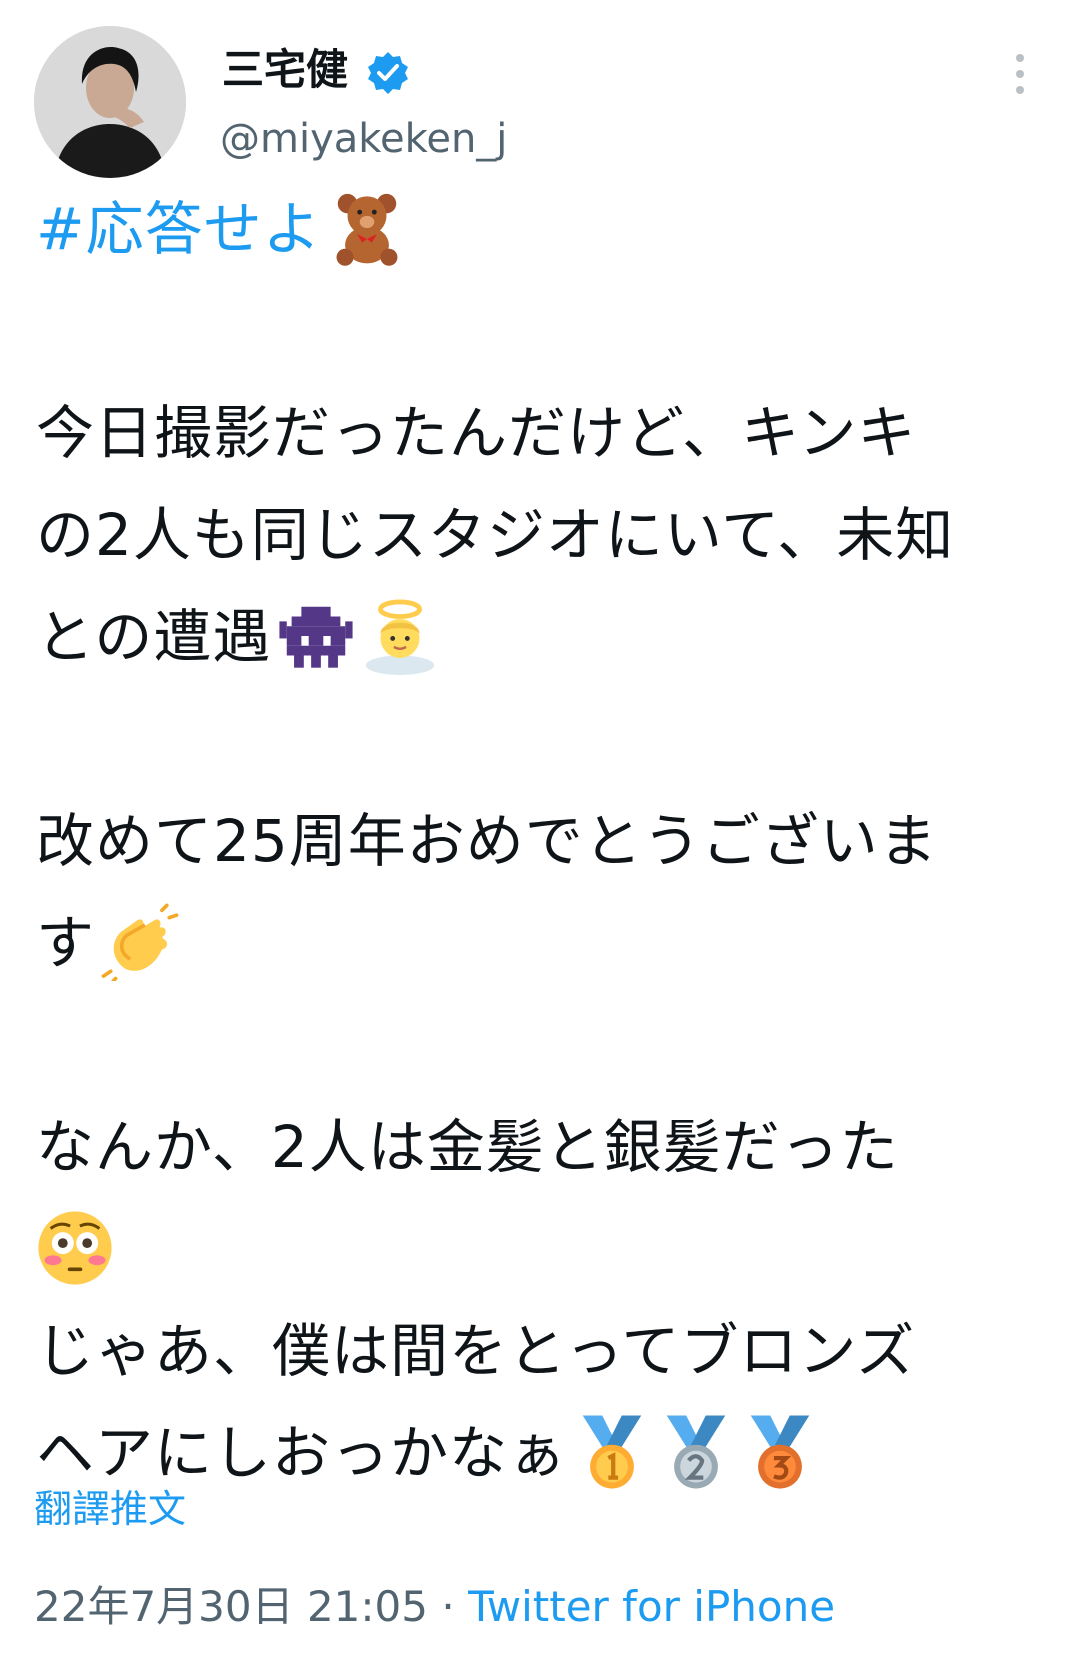  I want to click on tweet-timestamp: 22年7月30日 21:05, so click(231, 1606).